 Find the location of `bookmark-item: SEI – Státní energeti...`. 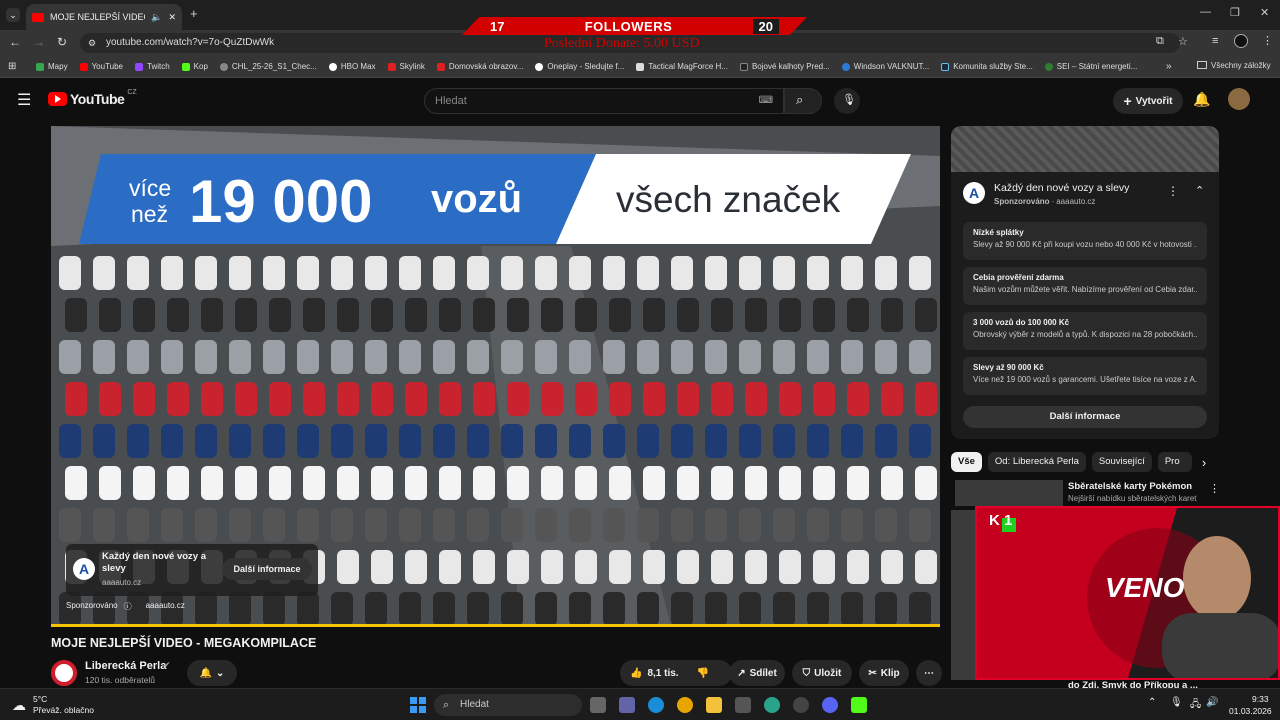

bookmark-item: SEI – Státní energeti... is located at coordinates (1090, 66).